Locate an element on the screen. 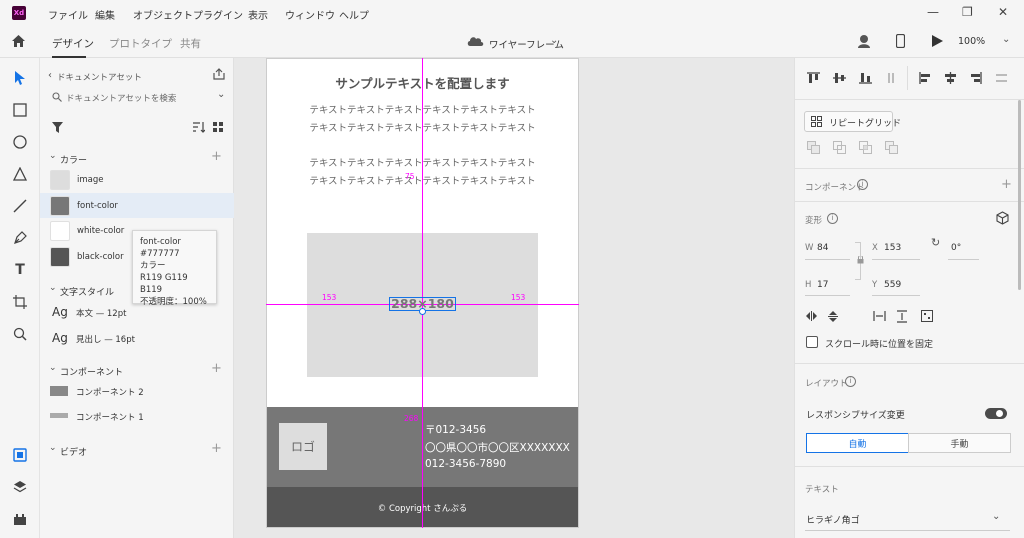 The width and height of the screenshot is (1024, 538). resize-auto-button: 自動 is located at coordinates (857, 443).